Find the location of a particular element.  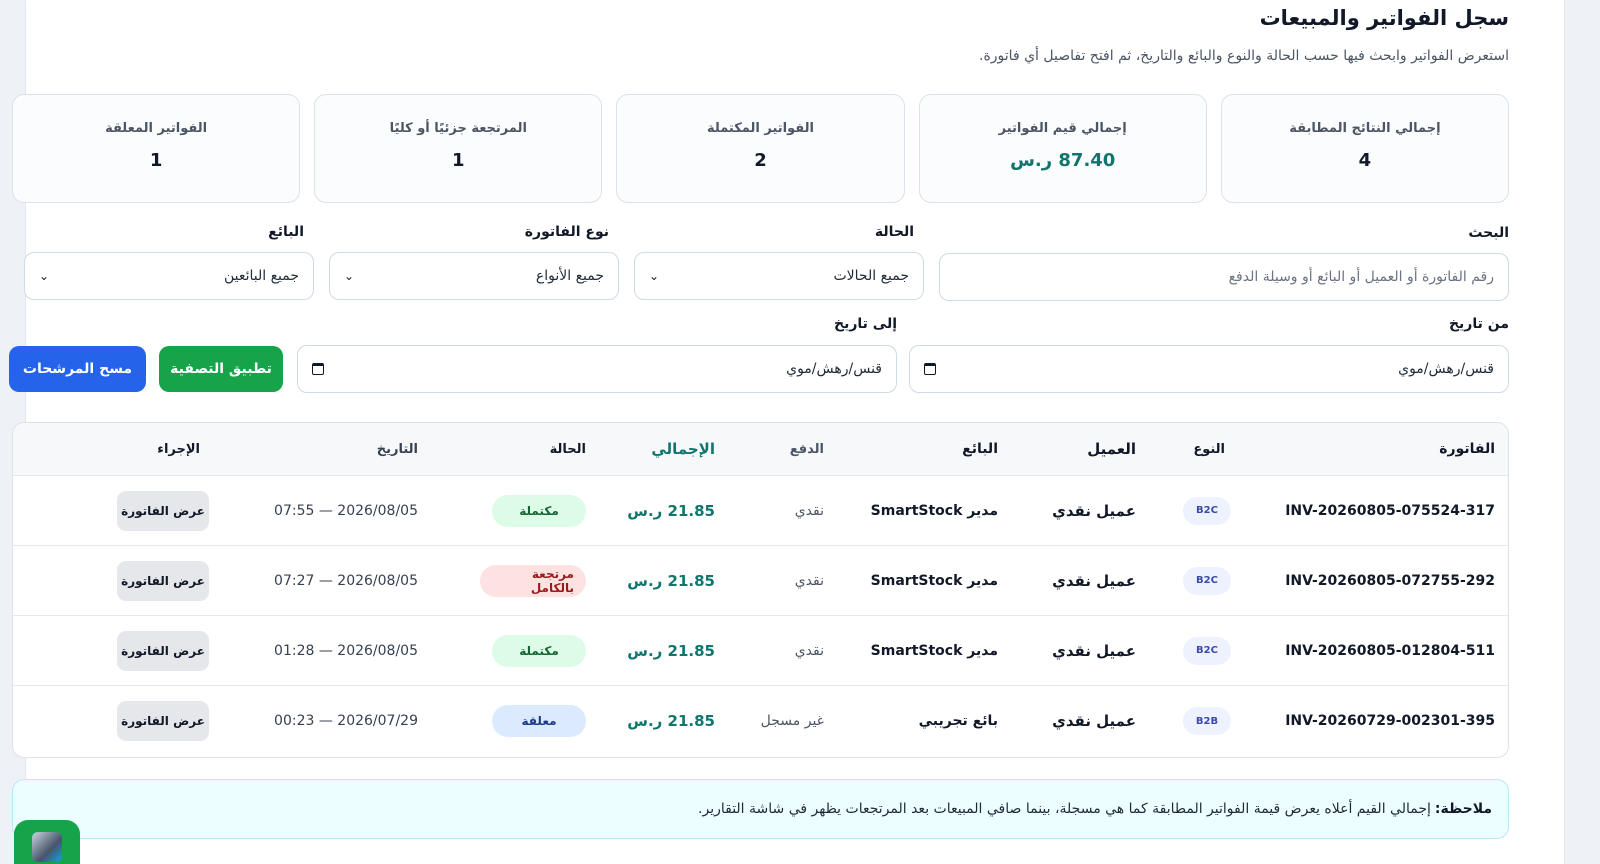

app-thumbnail-icon is located at coordinates (47, 847).